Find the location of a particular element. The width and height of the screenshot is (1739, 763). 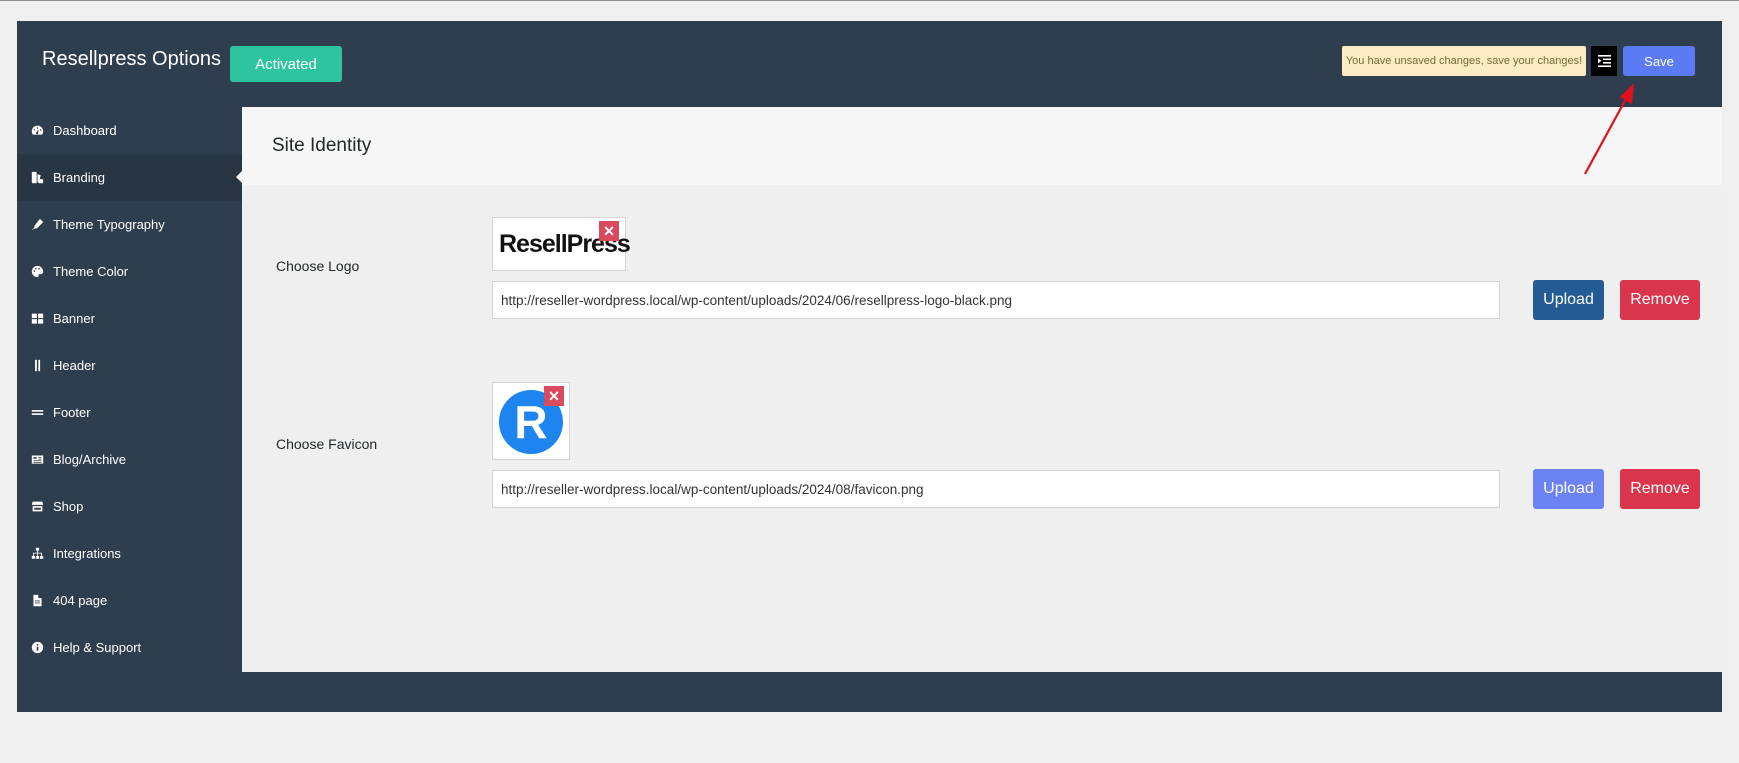

annotation-arrow is located at coordinates (1609, 129).